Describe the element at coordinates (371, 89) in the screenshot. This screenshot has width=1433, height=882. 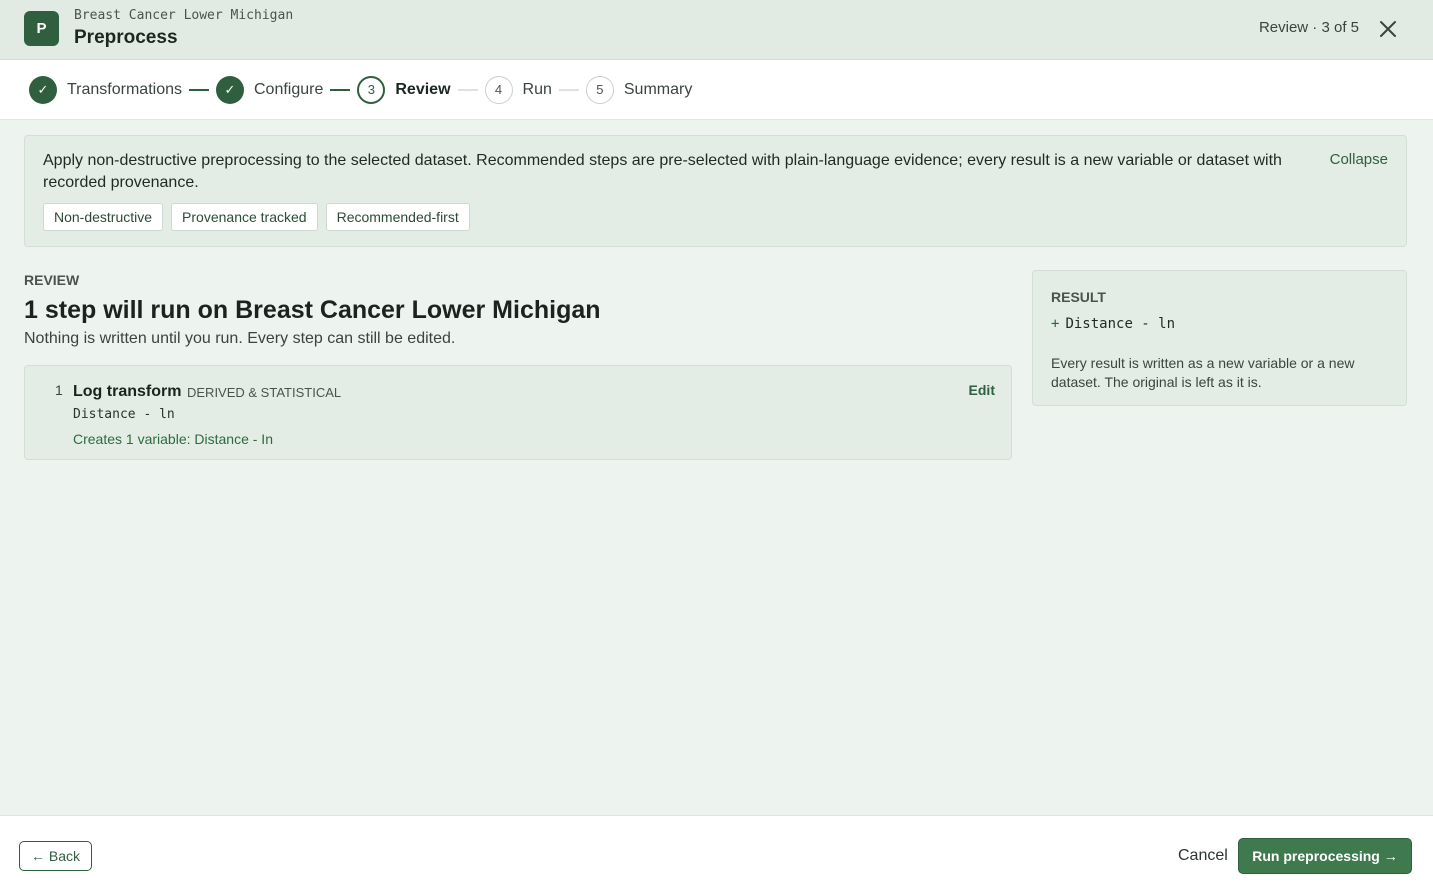
I see `step-number: 3` at that location.